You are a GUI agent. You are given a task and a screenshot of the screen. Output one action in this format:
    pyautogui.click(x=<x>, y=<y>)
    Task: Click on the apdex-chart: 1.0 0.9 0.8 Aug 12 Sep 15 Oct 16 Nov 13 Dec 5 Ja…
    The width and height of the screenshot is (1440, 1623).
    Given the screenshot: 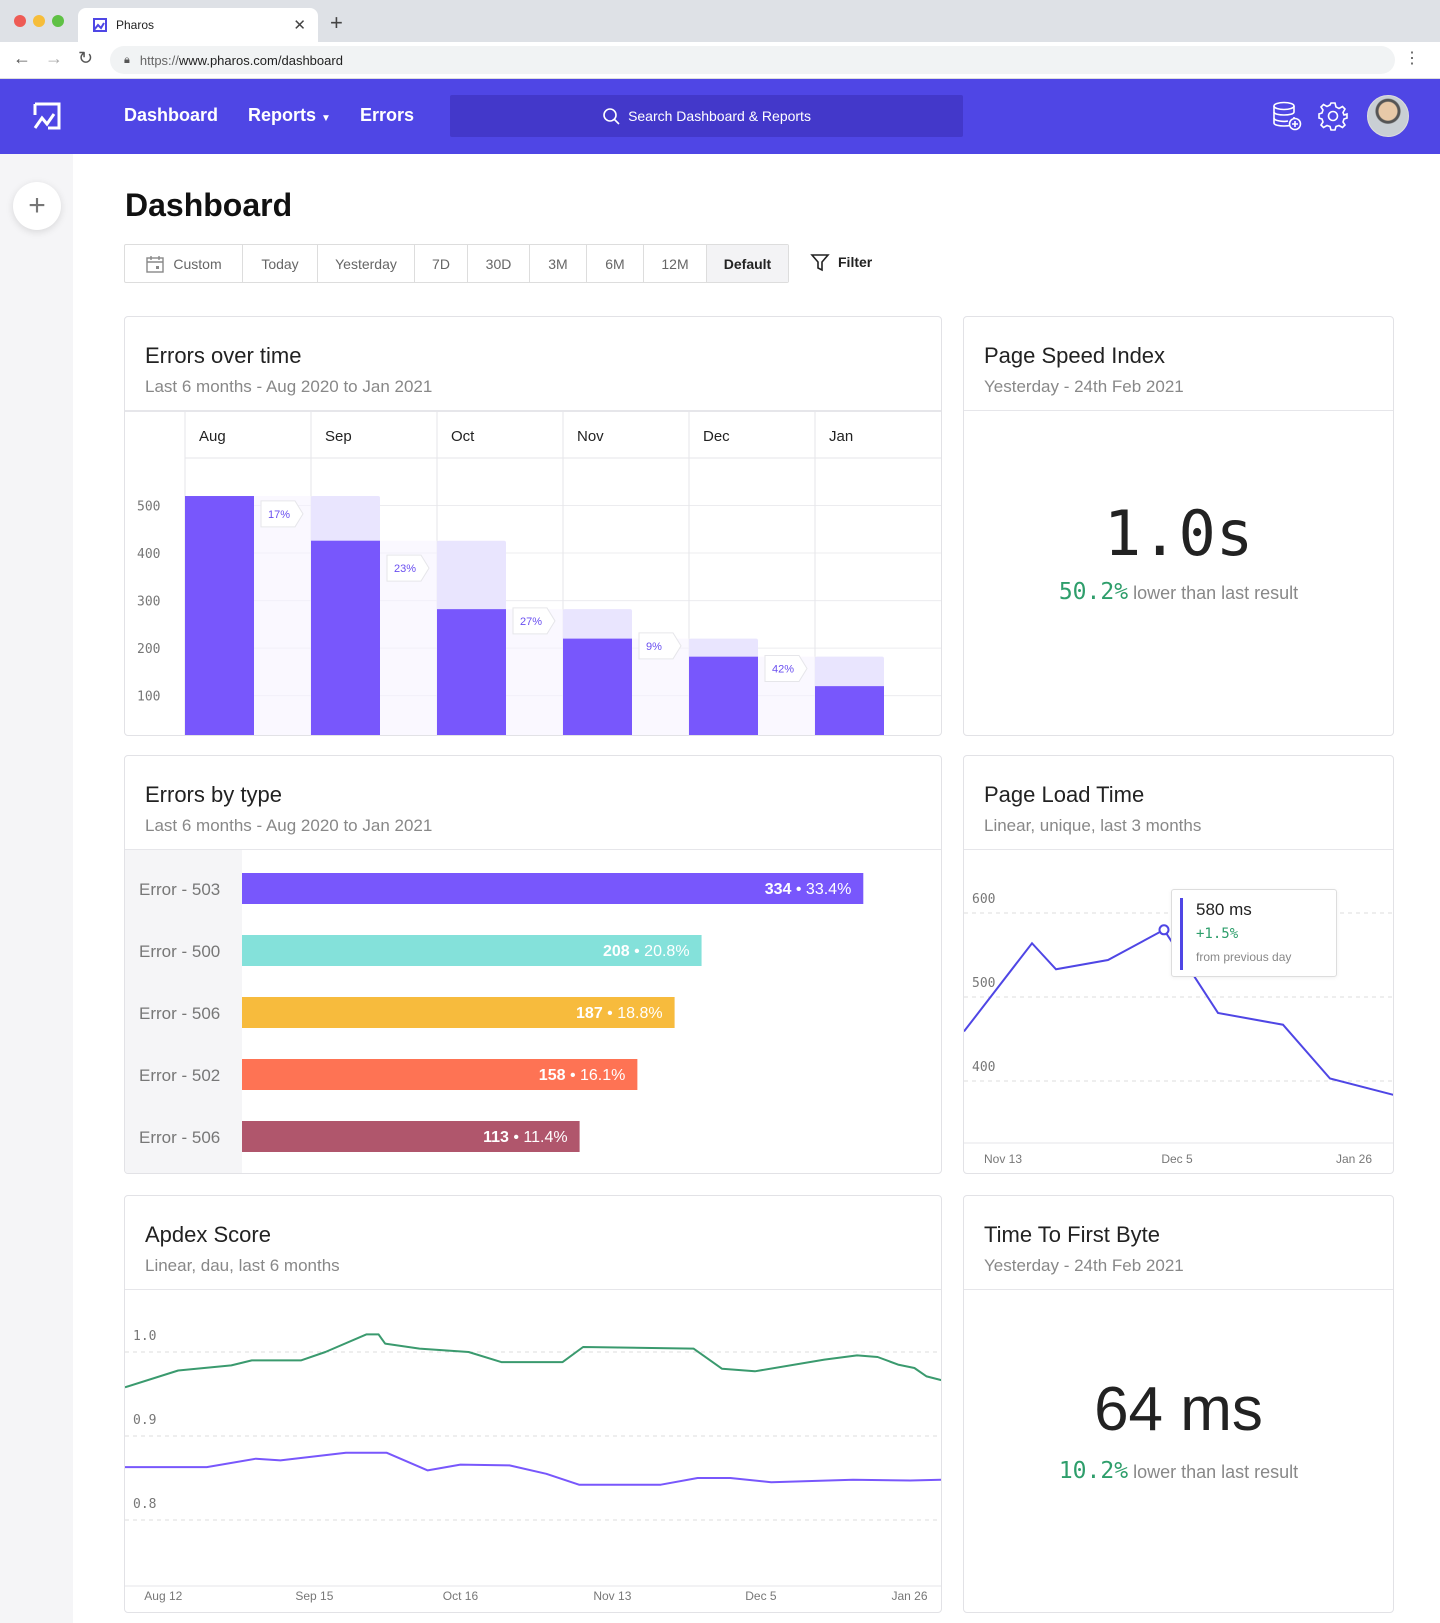 What is the action you would take?
    pyautogui.click(x=533, y=1466)
    